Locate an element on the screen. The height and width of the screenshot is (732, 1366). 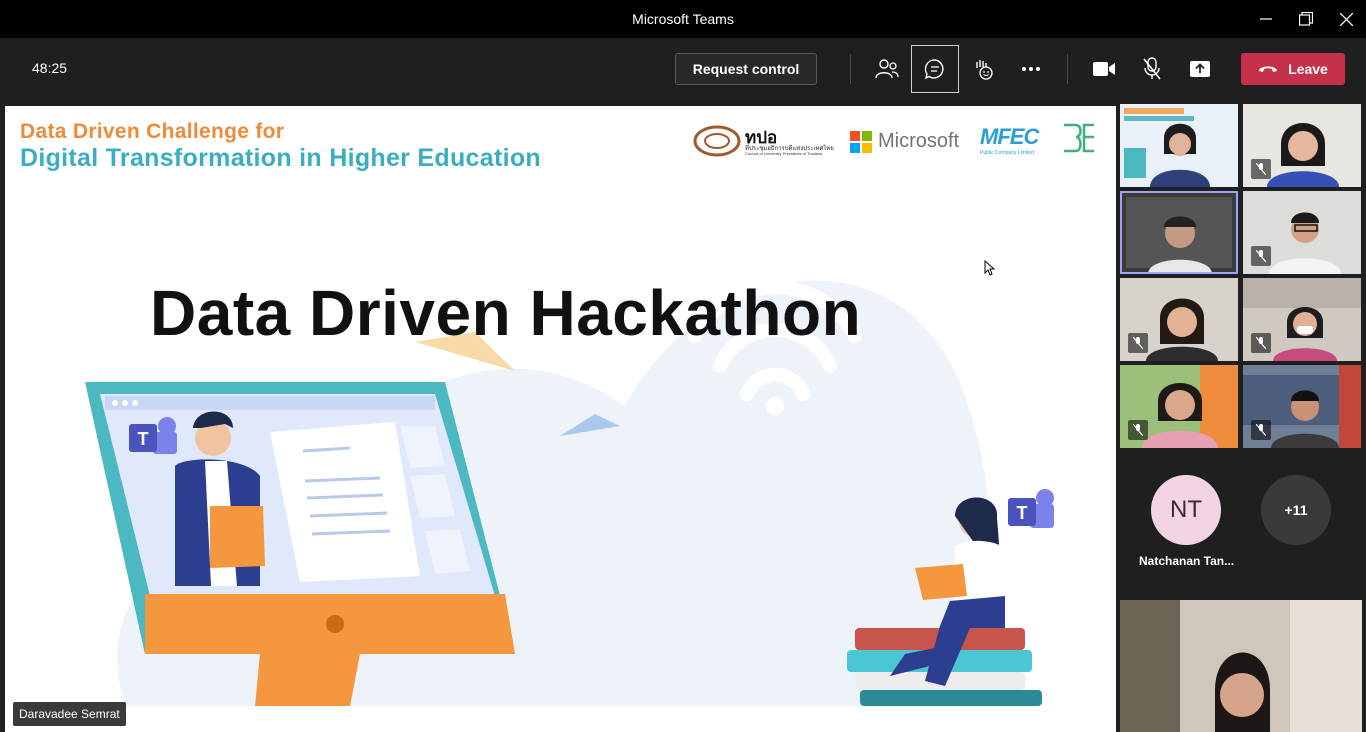
self-video is located at coordinates (1241, 666).